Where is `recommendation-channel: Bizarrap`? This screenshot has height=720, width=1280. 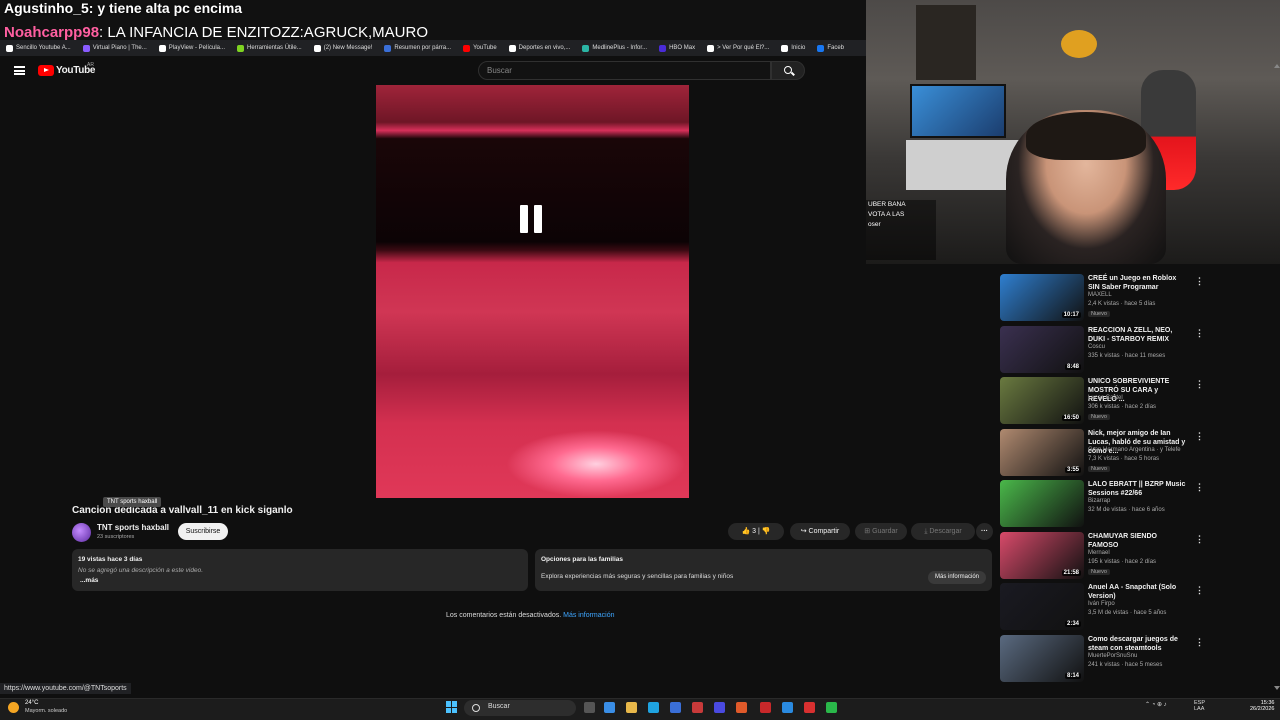
recommendation-channel: Bizarrap is located at coordinates (1099, 501).